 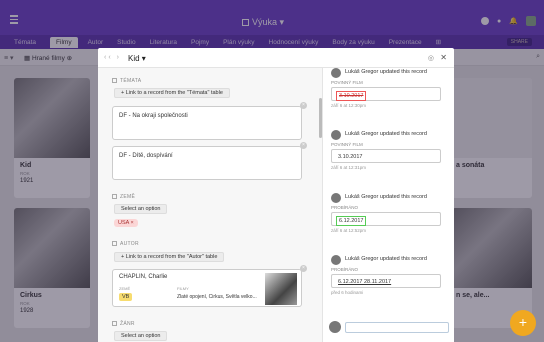 I want to click on comment-input, so click(x=397, y=327).